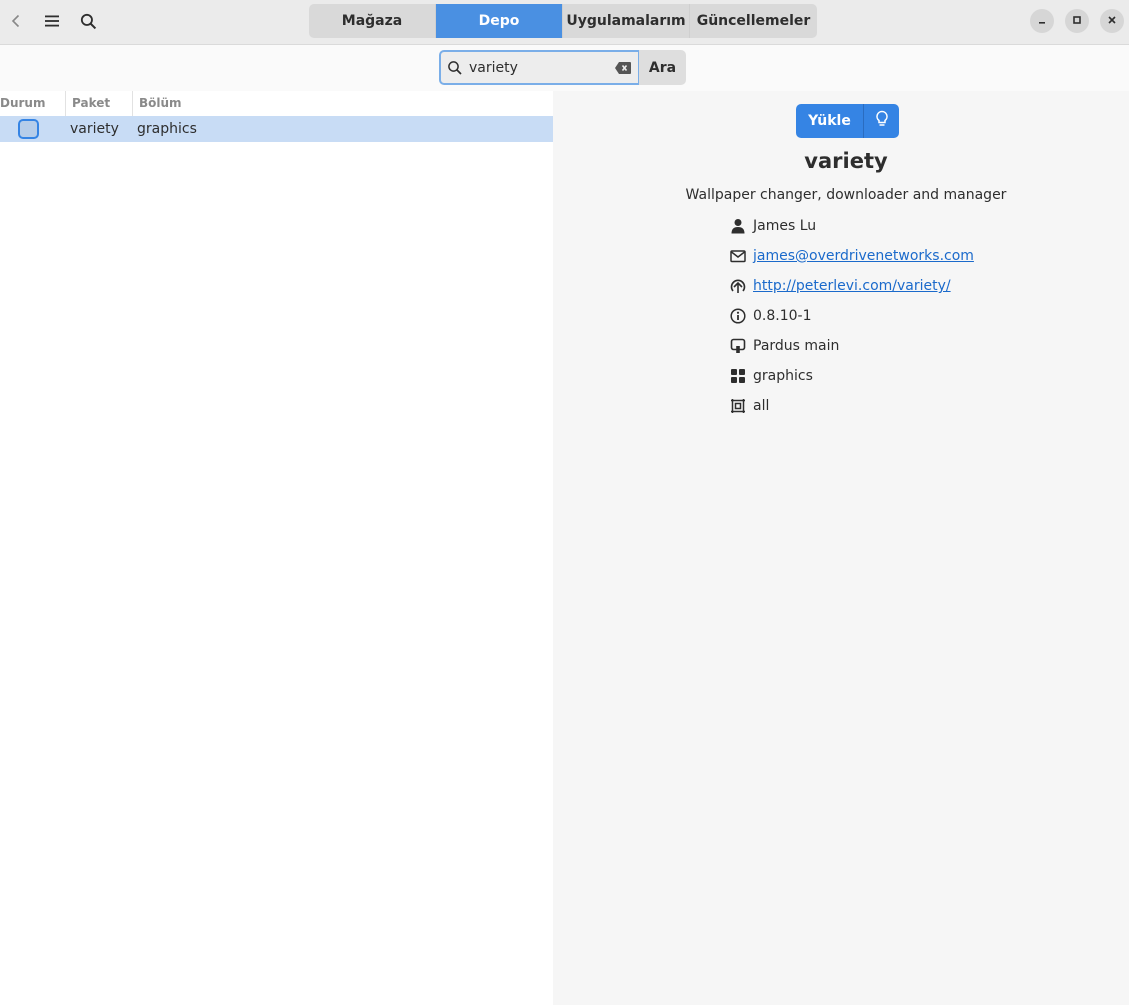 The height and width of the screenshot is (1005, 1129). I want to click on search-bar: Ara, so click(564, 68).